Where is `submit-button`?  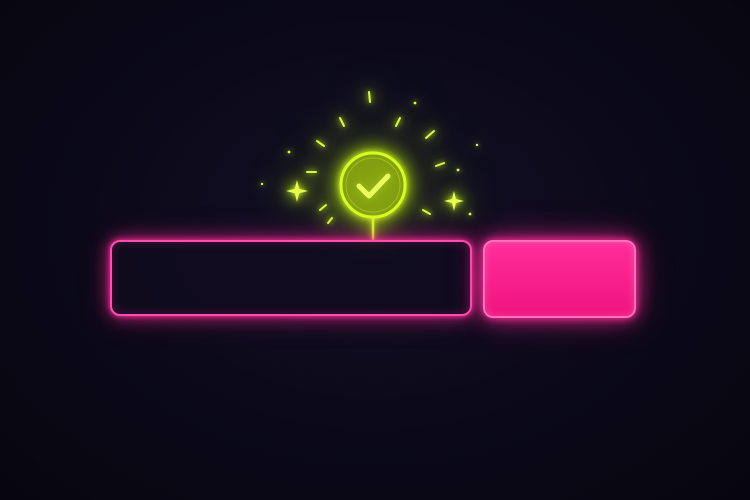 submit-button is located at coordinates (559, 279).